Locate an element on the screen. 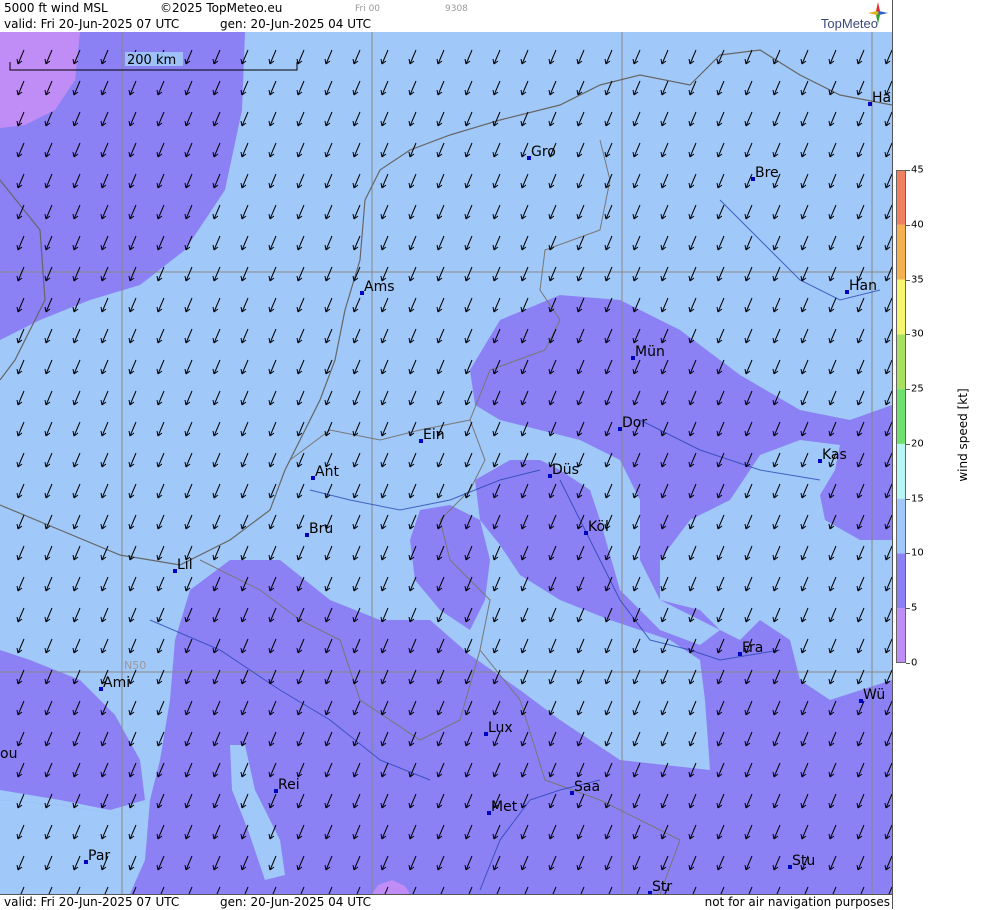  city-lux: Lux is located at coordinates (498, 728).